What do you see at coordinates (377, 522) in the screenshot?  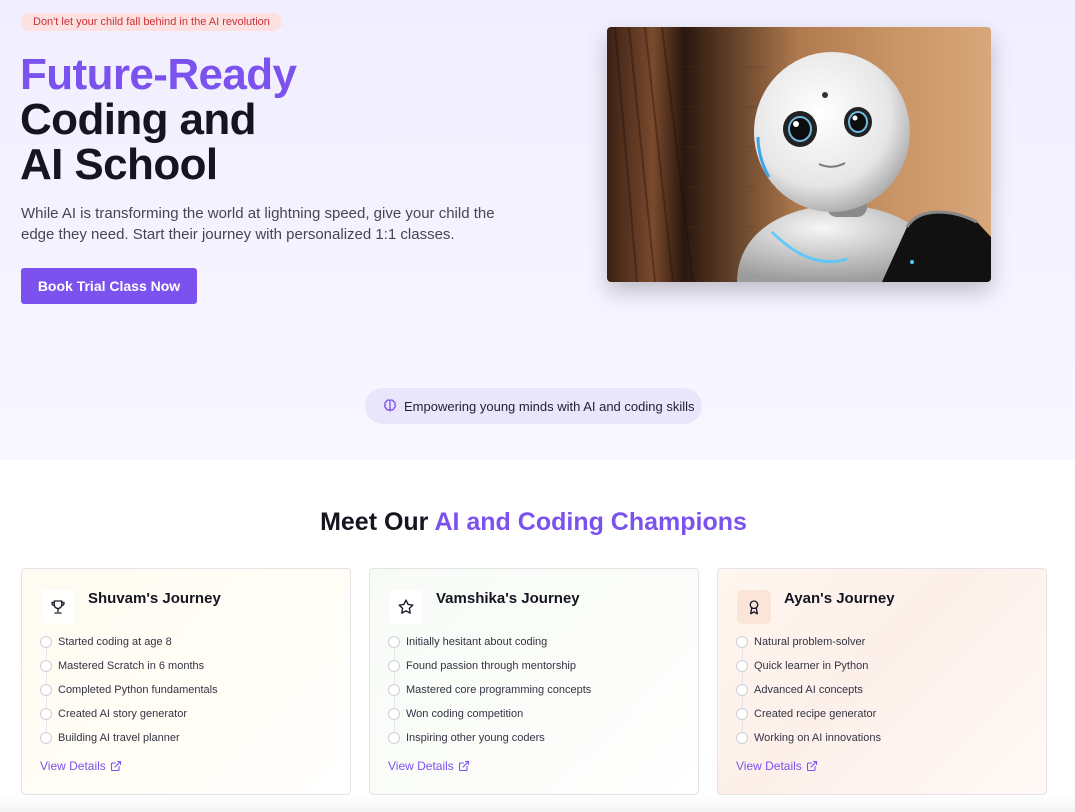 I see `champions-title-prefix: Meet Our` at bounding box center [377, 522].